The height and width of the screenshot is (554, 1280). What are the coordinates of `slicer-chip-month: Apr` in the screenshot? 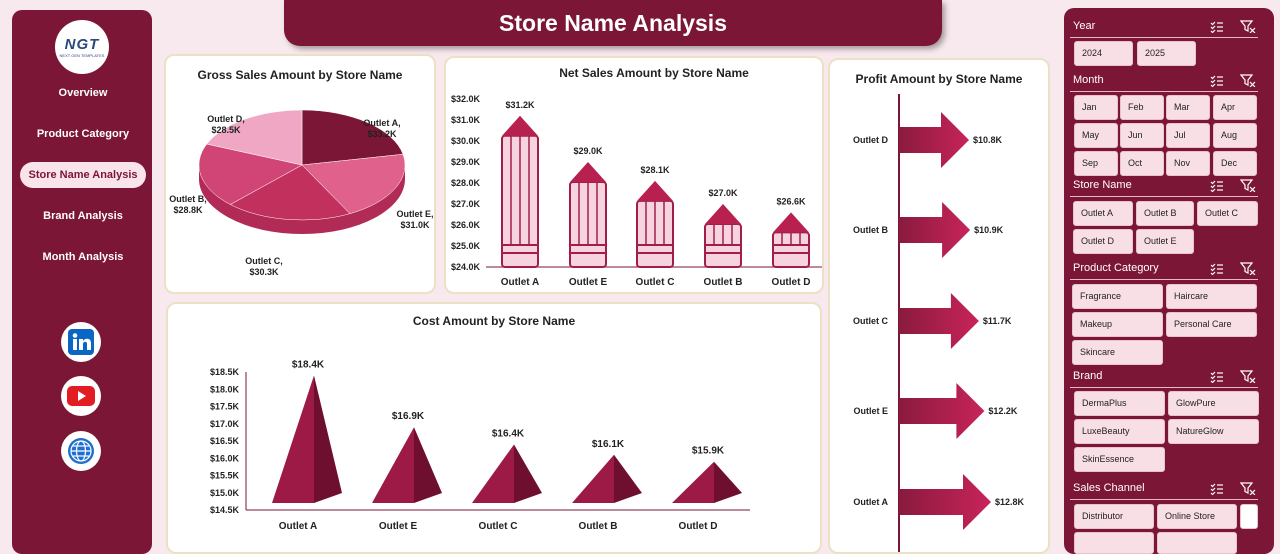 It's located at (1235, 107).